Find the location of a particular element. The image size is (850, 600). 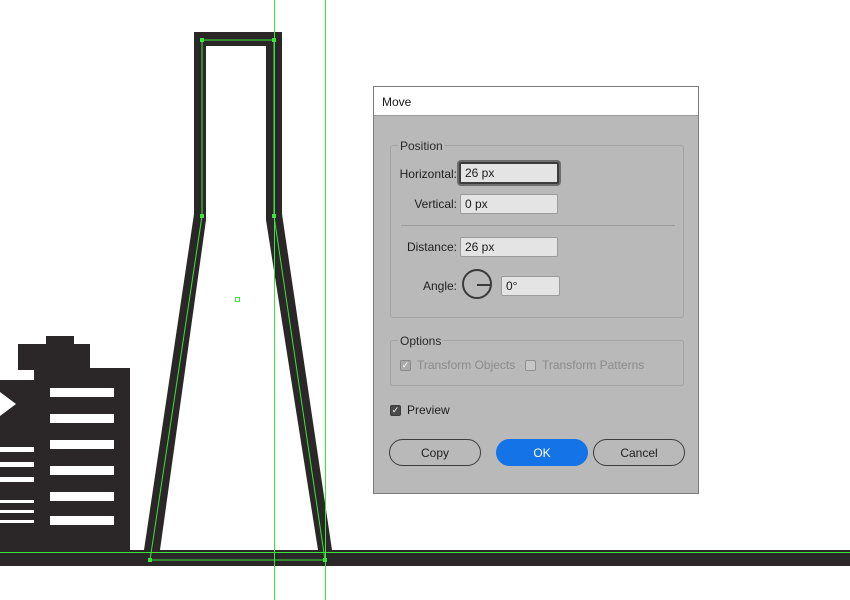

transform-objects-option: ✓ Transform Objects is located at coordinates (457, 365).